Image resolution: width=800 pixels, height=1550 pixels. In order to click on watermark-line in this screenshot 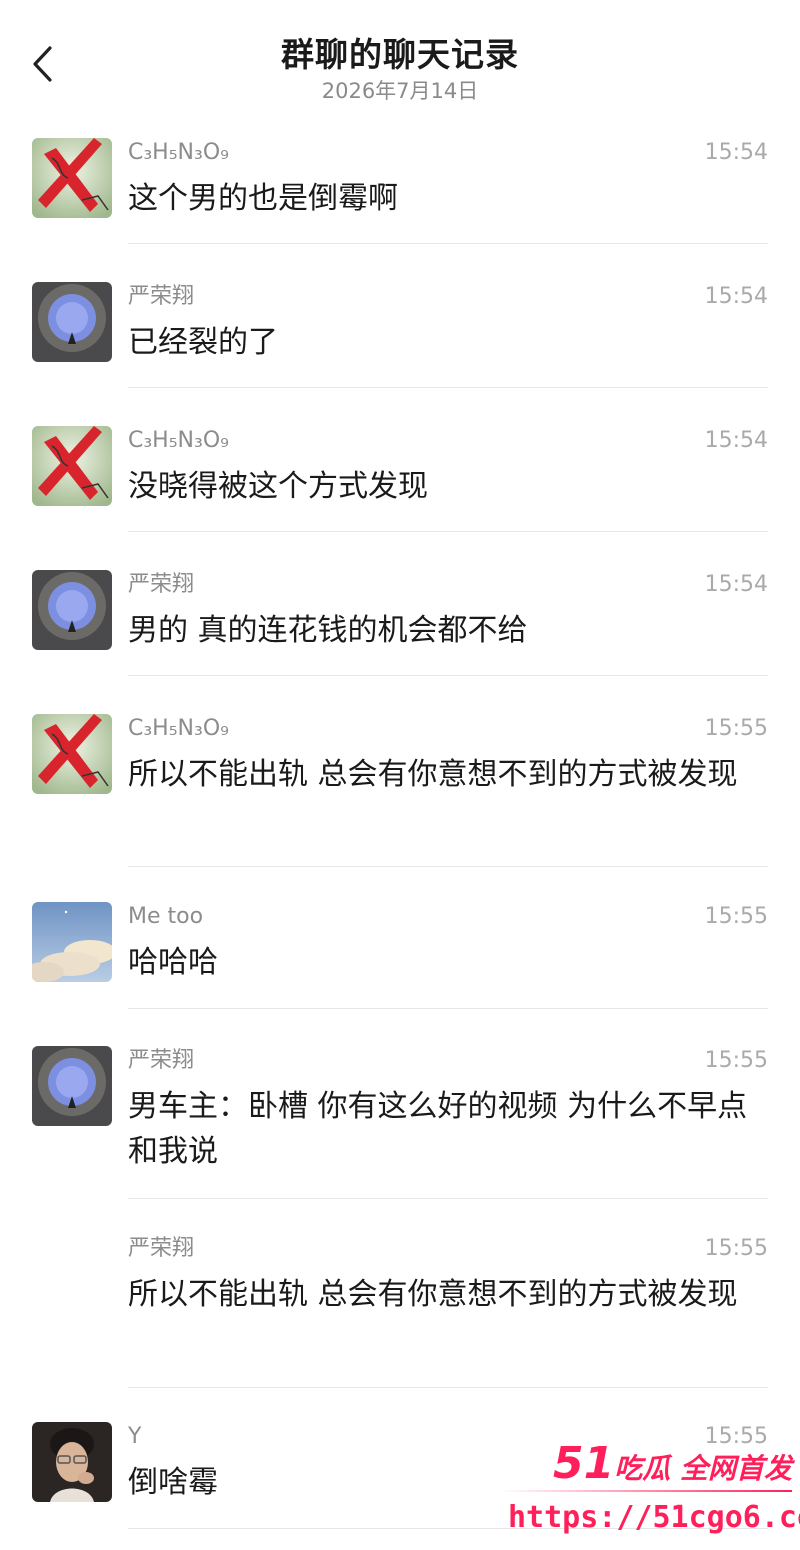, I will do `click(646, 1491)`.